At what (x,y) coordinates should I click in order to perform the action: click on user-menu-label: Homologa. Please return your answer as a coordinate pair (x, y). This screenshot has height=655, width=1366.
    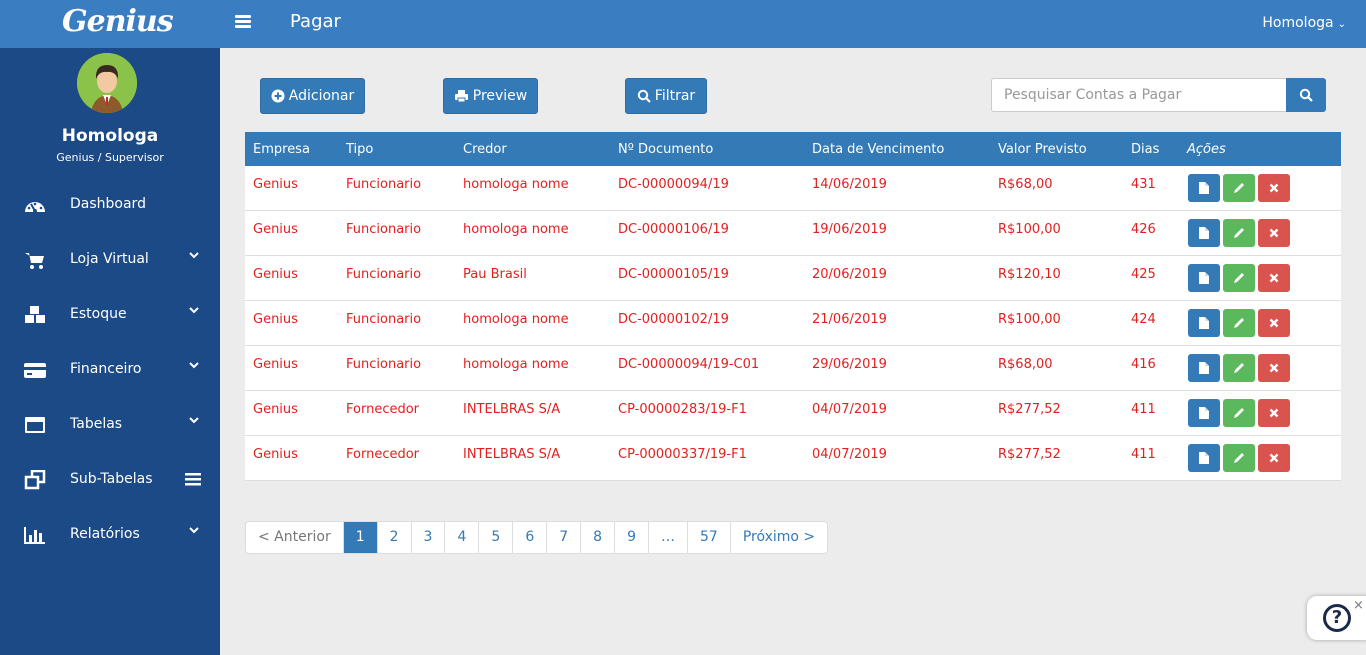
    Looking at the image, I should click on (1298, 23).